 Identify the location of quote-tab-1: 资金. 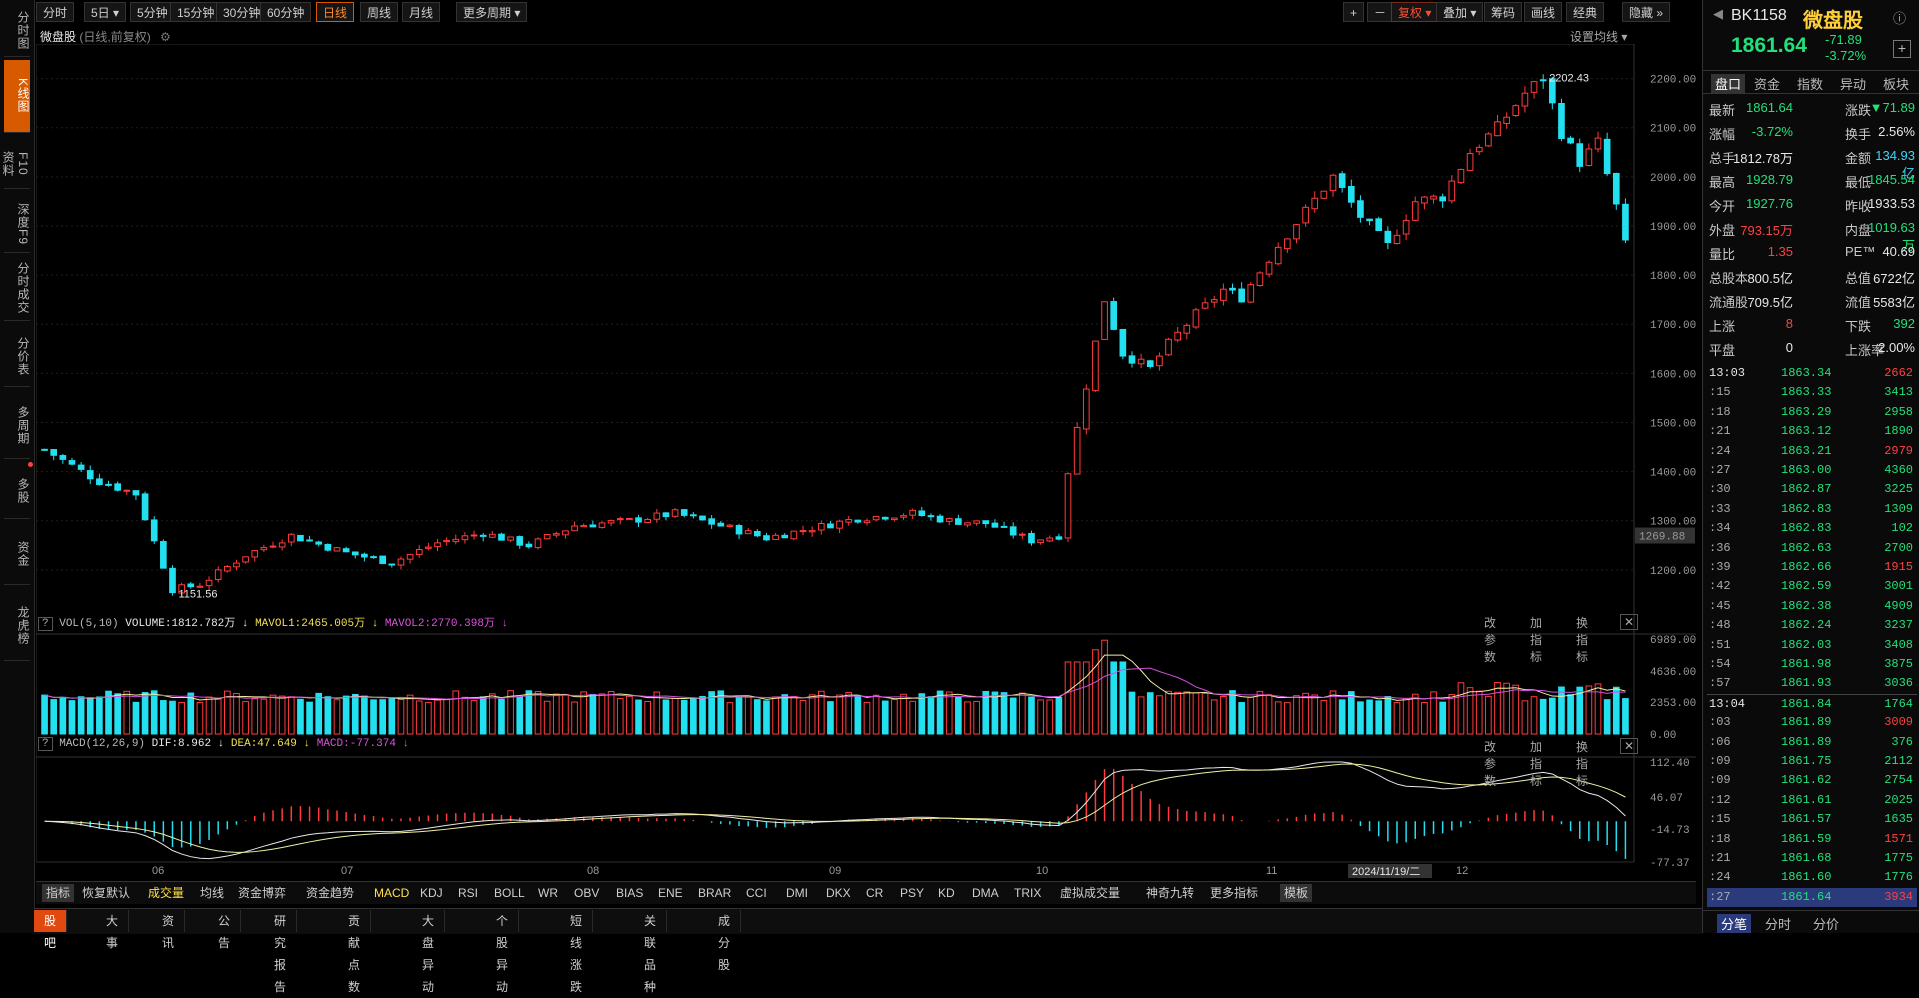
(1767, 83).